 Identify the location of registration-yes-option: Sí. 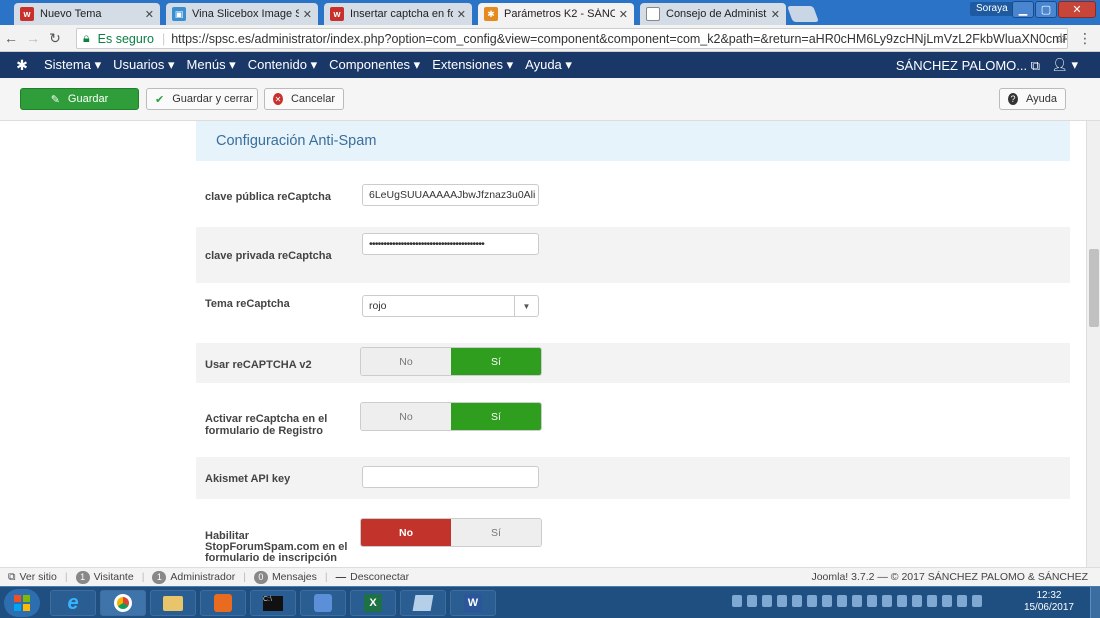
(496, 416).